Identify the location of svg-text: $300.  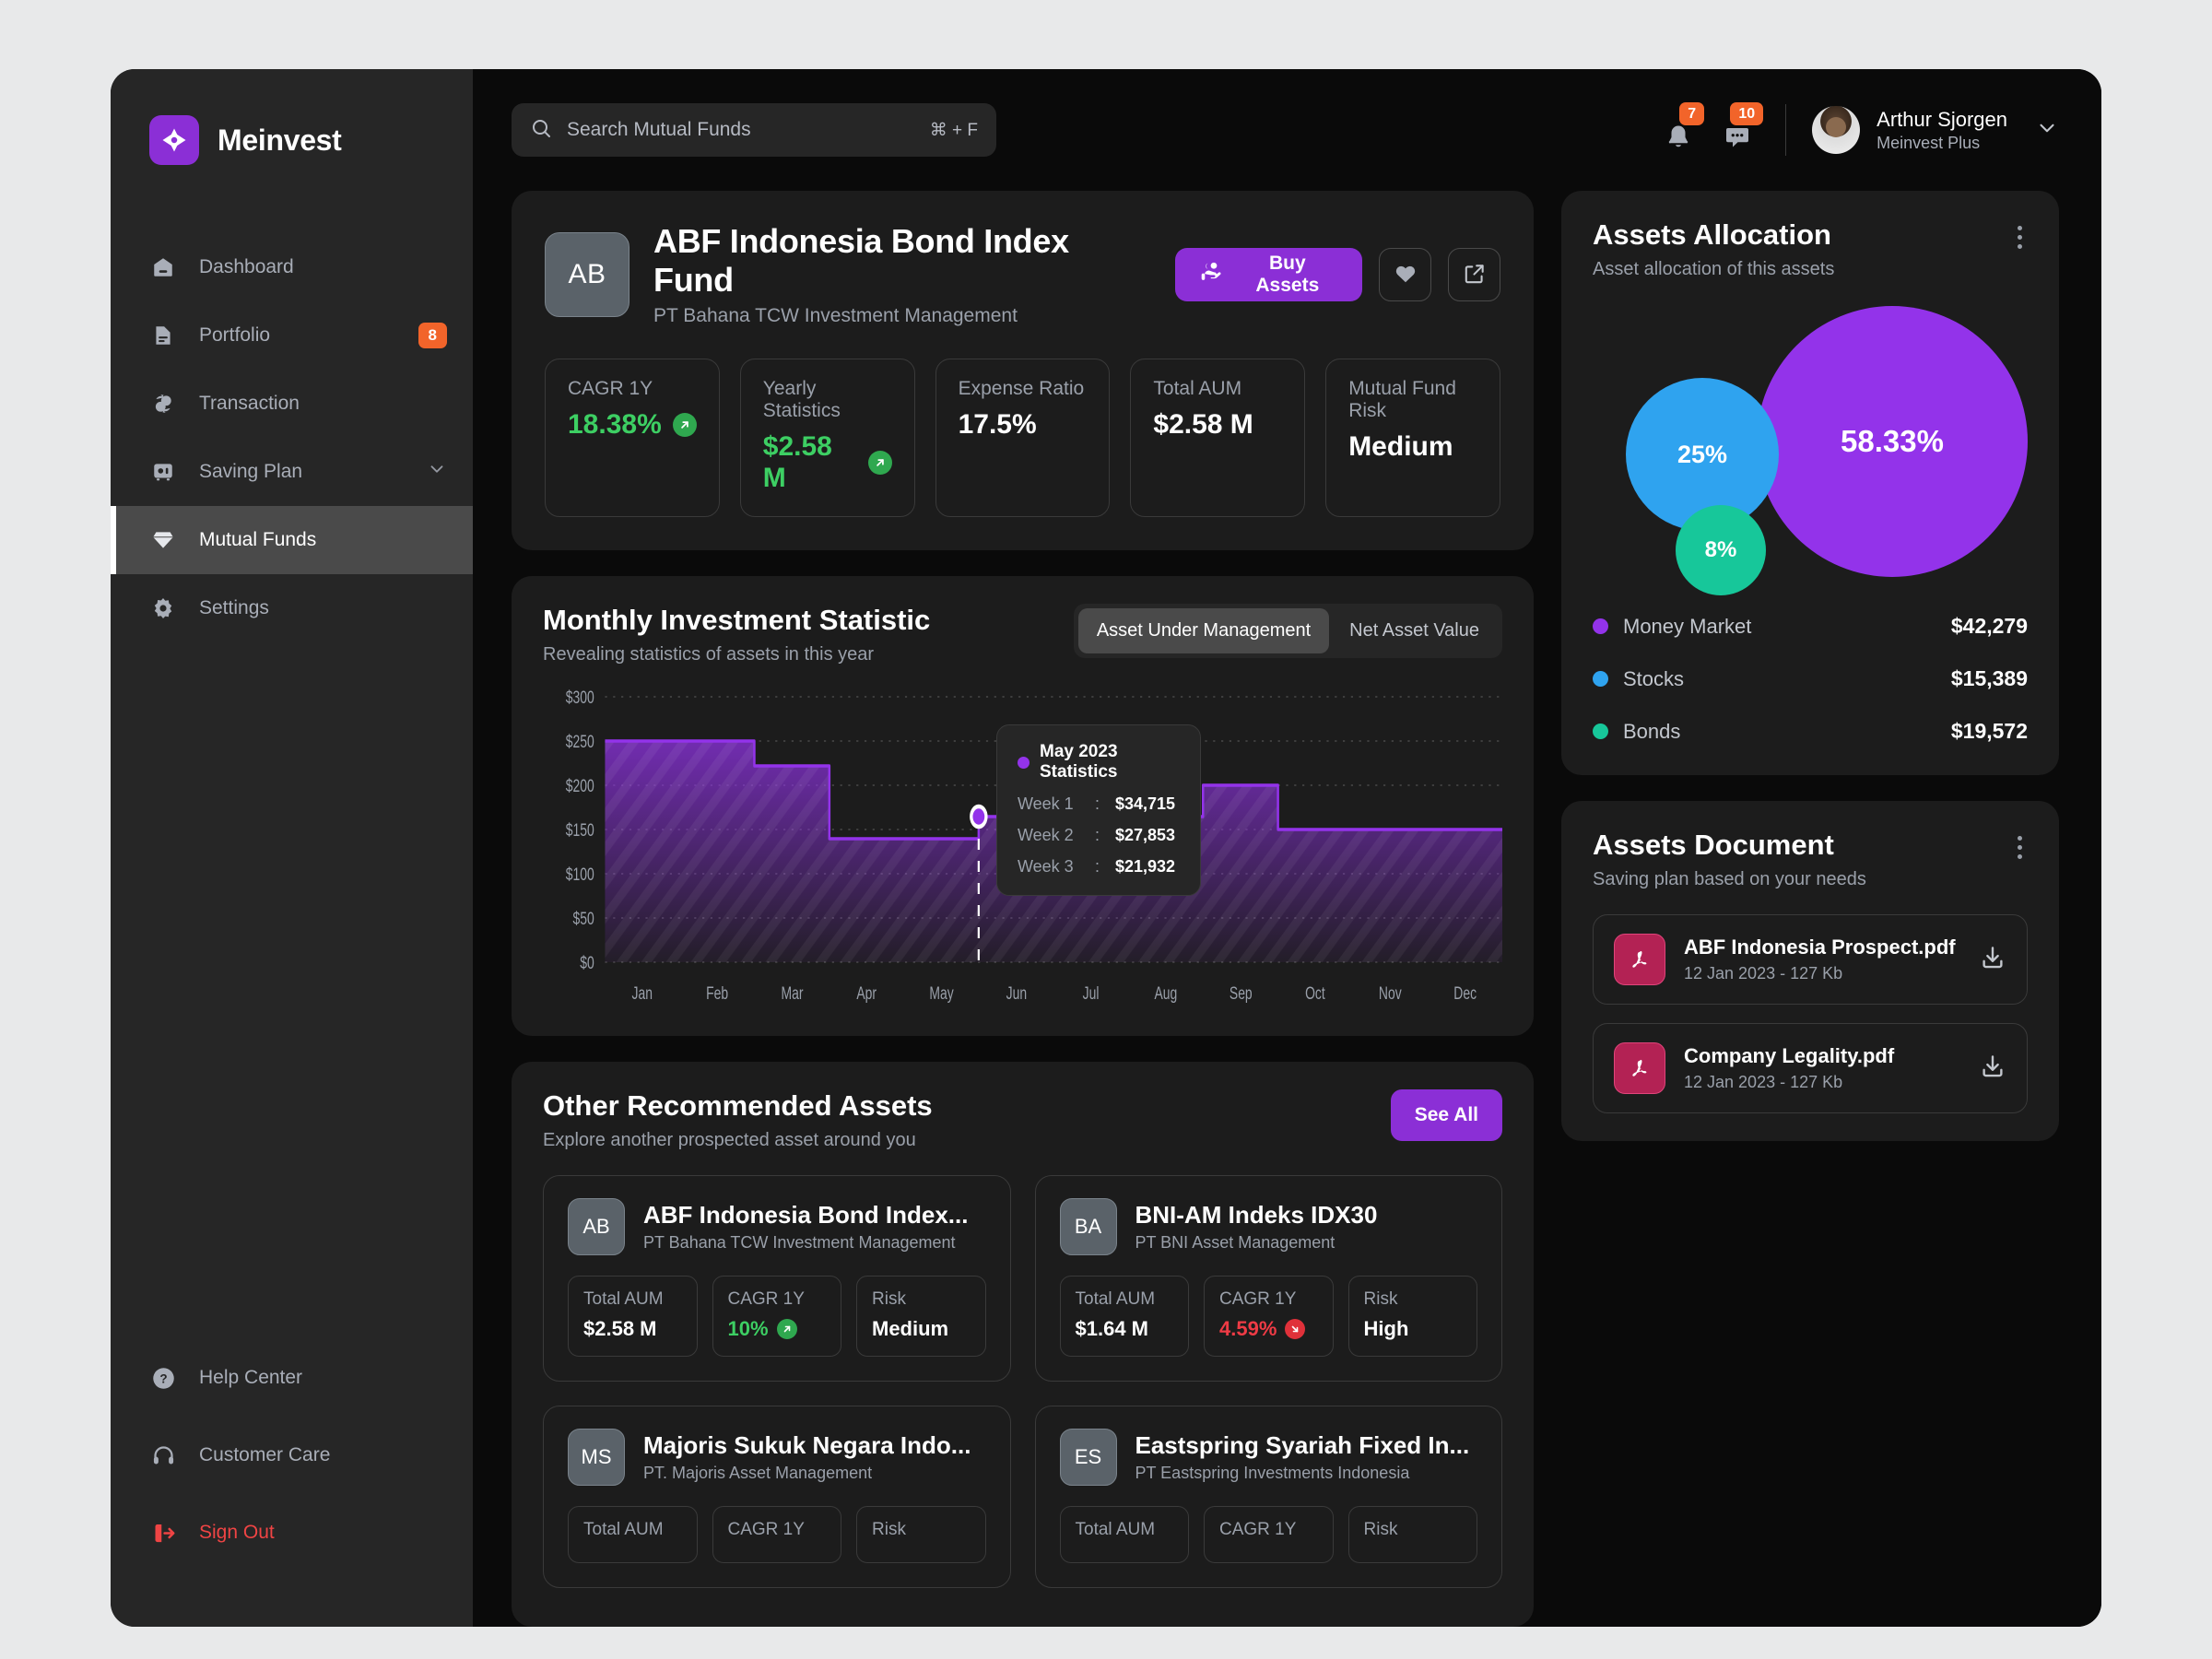
(580, 698).